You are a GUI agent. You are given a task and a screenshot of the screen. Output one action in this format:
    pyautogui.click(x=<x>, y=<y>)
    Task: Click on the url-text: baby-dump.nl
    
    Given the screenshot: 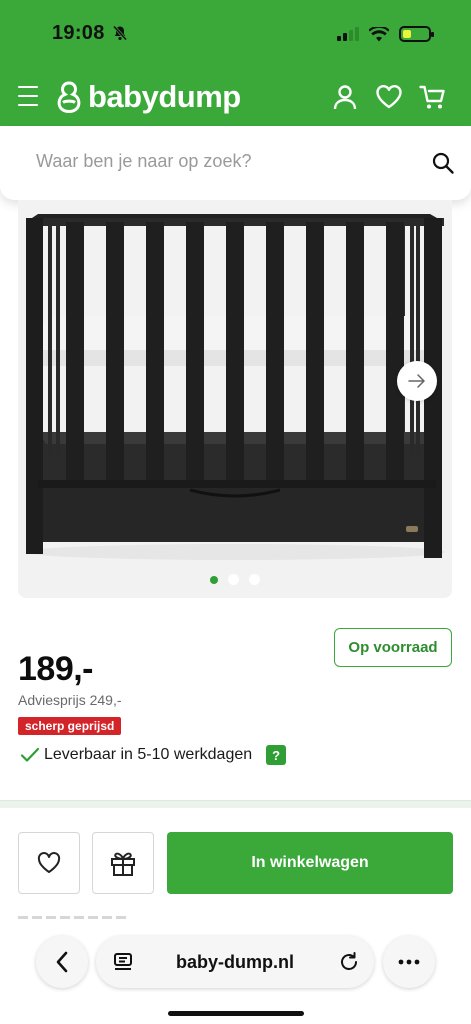 What is the action you would take?
    pyautogui.click(x=235, y=962)
    